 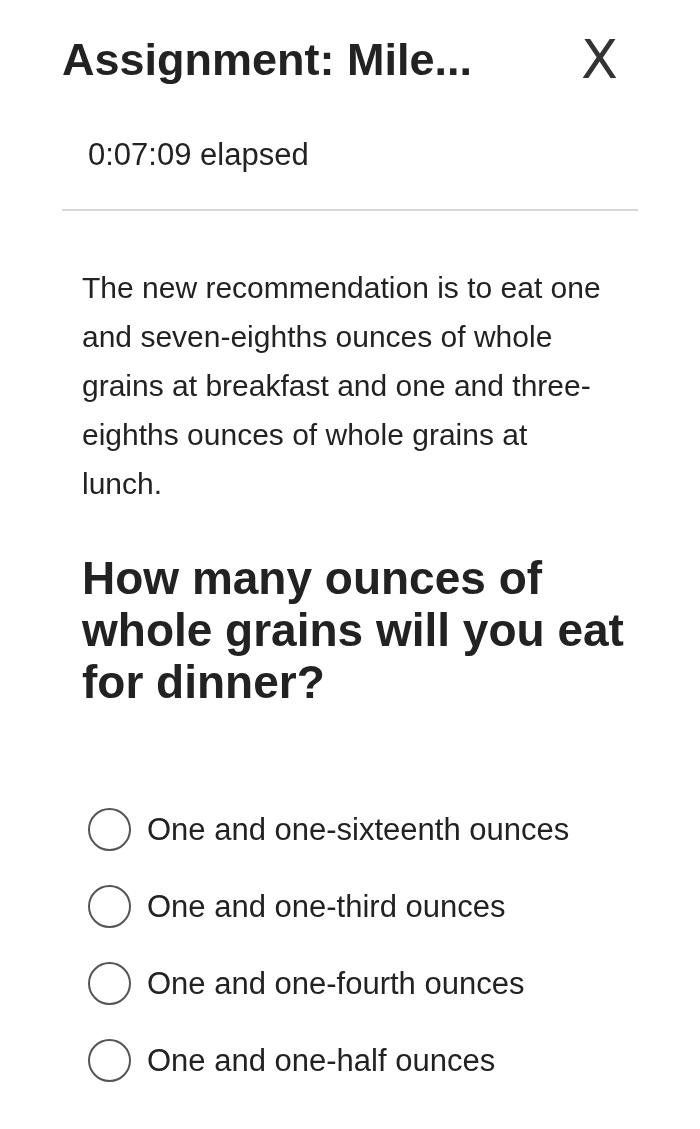 What do you see at coordinates (353, 630) in the screenshot?
I see `question-prompt: How many ounces of whole grains will you eat for dinner?` at bounding box center [353, 630].